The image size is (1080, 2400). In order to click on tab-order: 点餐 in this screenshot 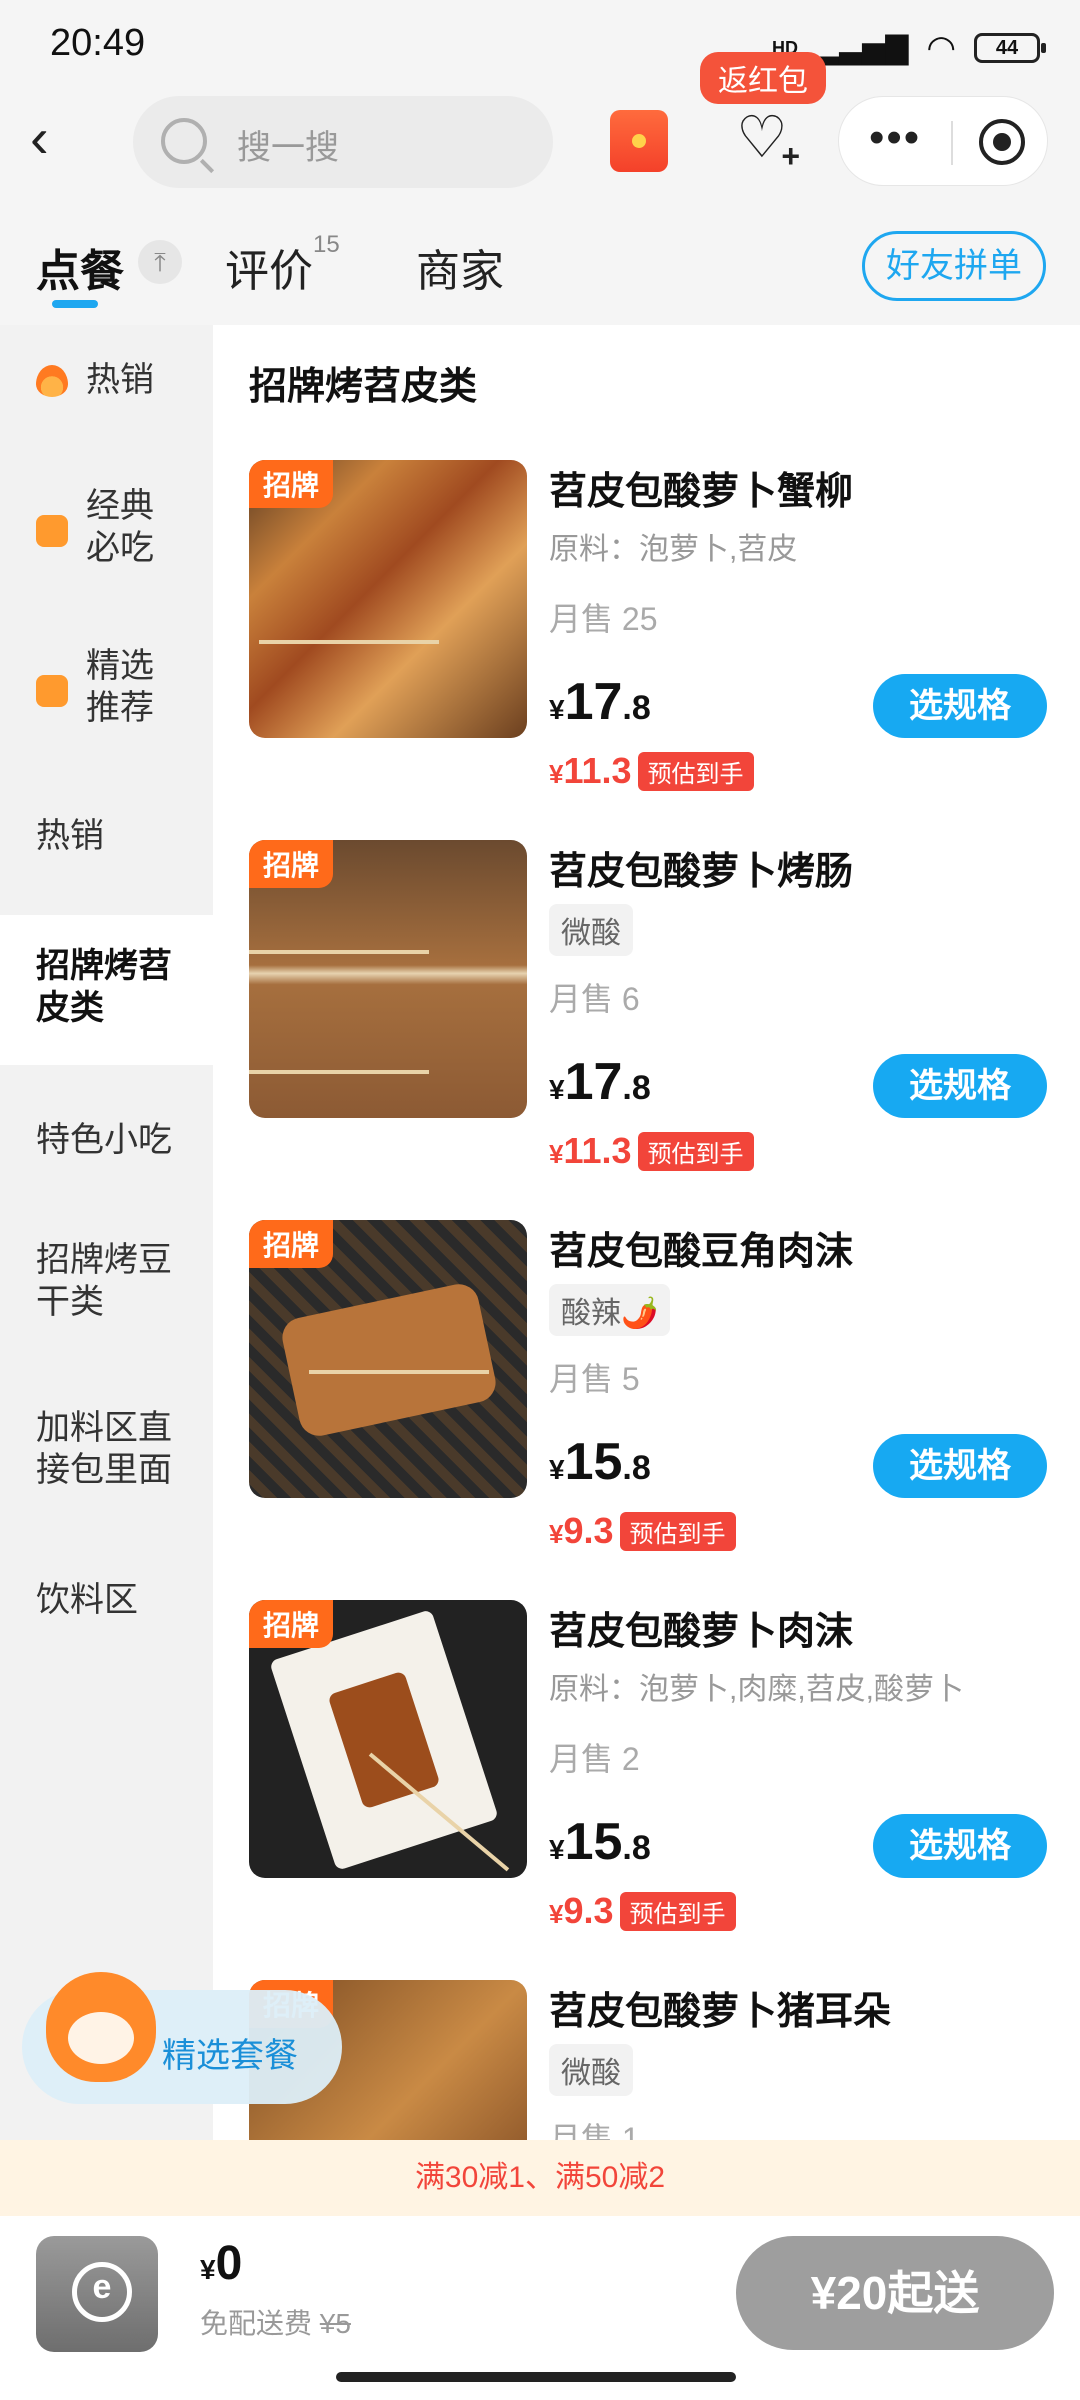, I will do `click(80, 267)`.